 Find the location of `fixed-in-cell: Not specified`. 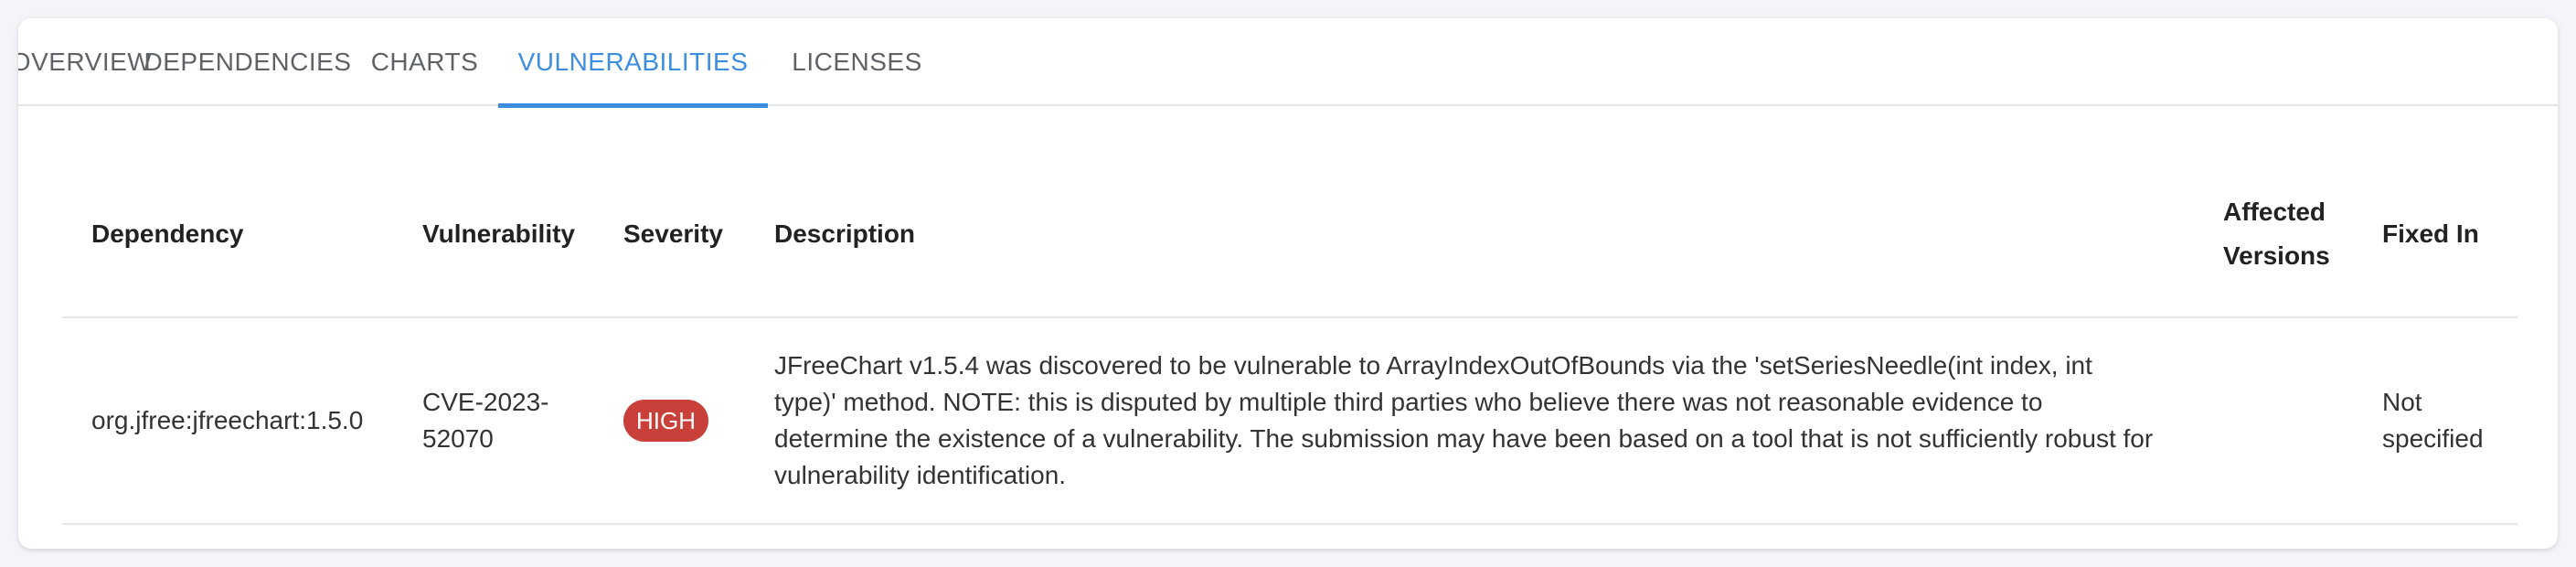

fixed-in-cell: Not specified is located at coordinates (2433, 420).